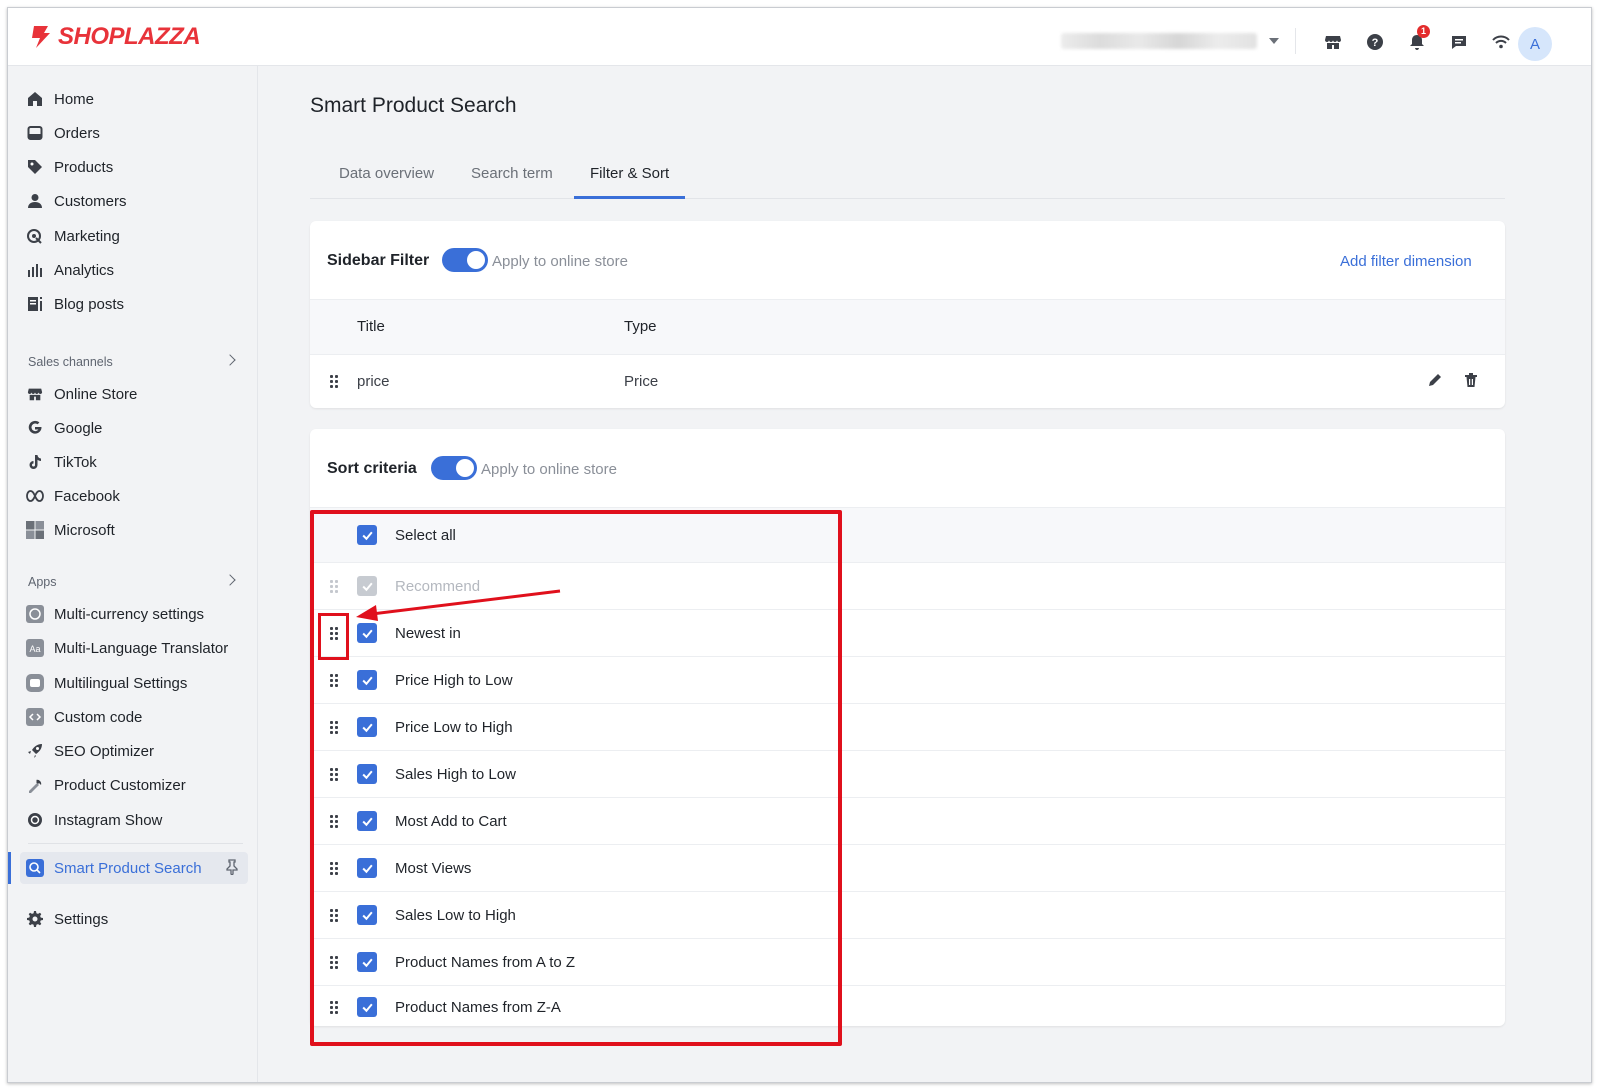 This screenshot has width=1600, height=1089. Describe the element at coordinates (35, 868) in the screenshot. I see `search-app-icon` at that location.